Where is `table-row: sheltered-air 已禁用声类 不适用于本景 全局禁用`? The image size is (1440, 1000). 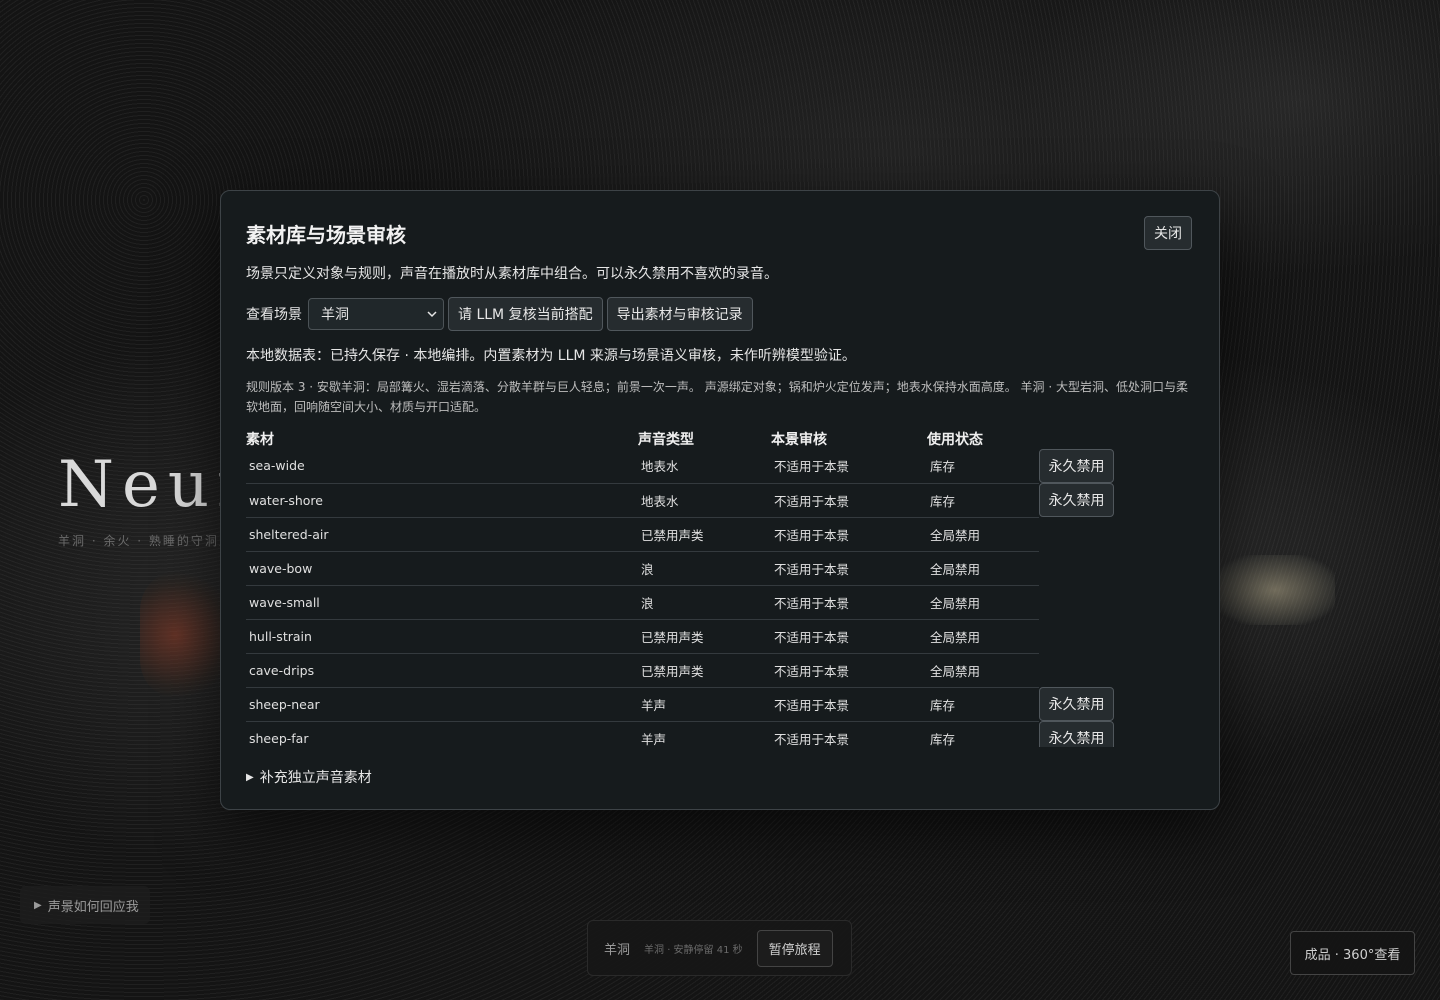
table-row: sheltered-air 已禁用声类 不适用于本景 全局禁用 is located at coordinates (721, 534).